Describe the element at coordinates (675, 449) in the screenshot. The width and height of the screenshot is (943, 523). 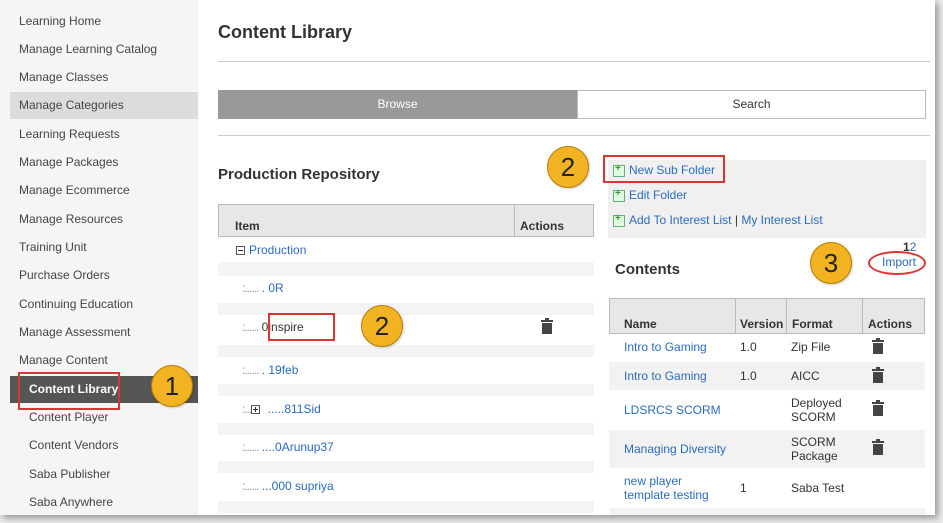
I see `content-name-link: Managing Diversity` at that location.